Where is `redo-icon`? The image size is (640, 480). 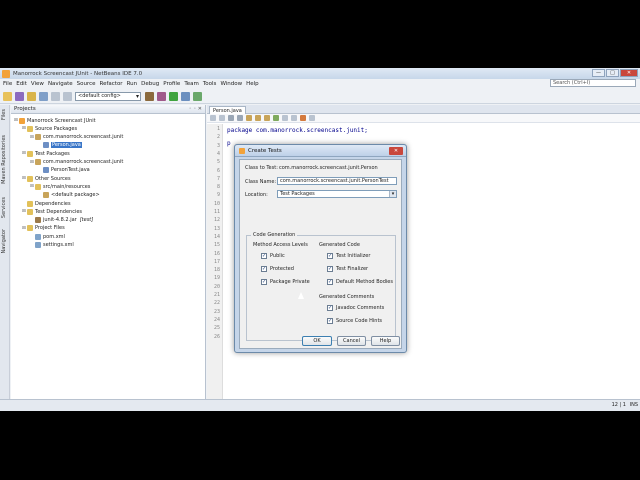
redo-icon is located at coordinates (67, 96).